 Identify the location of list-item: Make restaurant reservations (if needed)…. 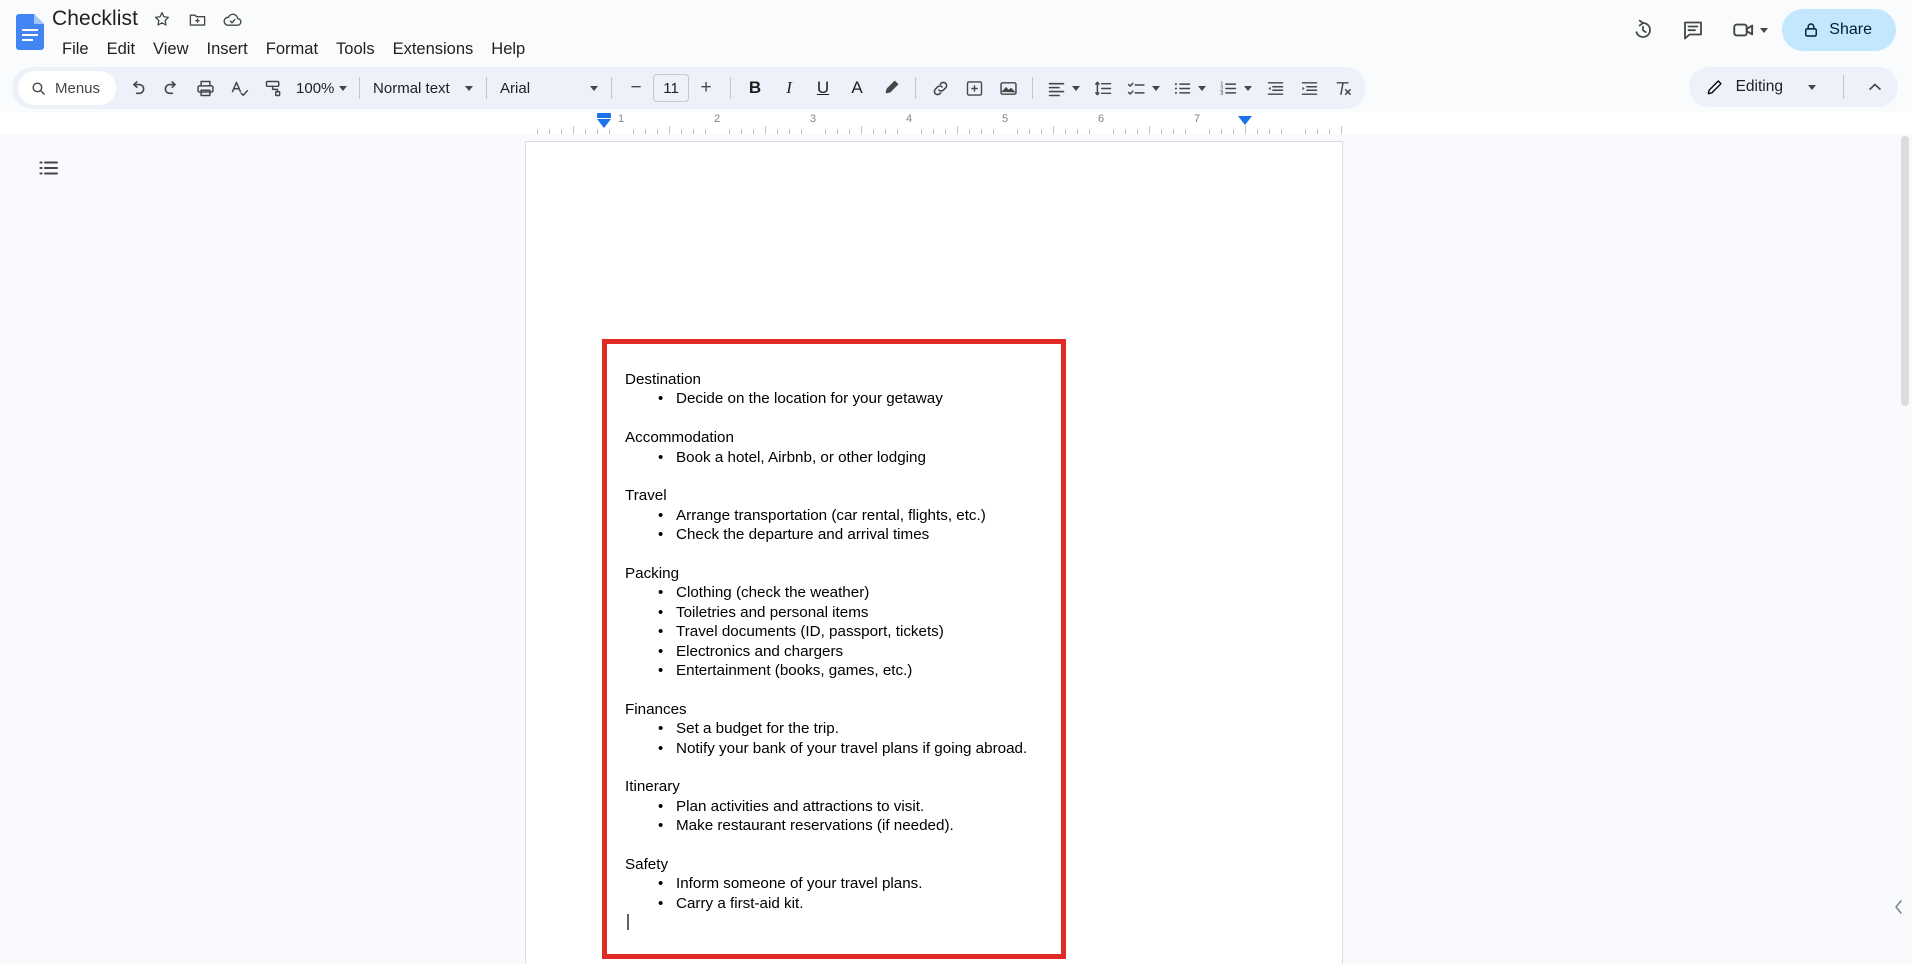
(840, 826).